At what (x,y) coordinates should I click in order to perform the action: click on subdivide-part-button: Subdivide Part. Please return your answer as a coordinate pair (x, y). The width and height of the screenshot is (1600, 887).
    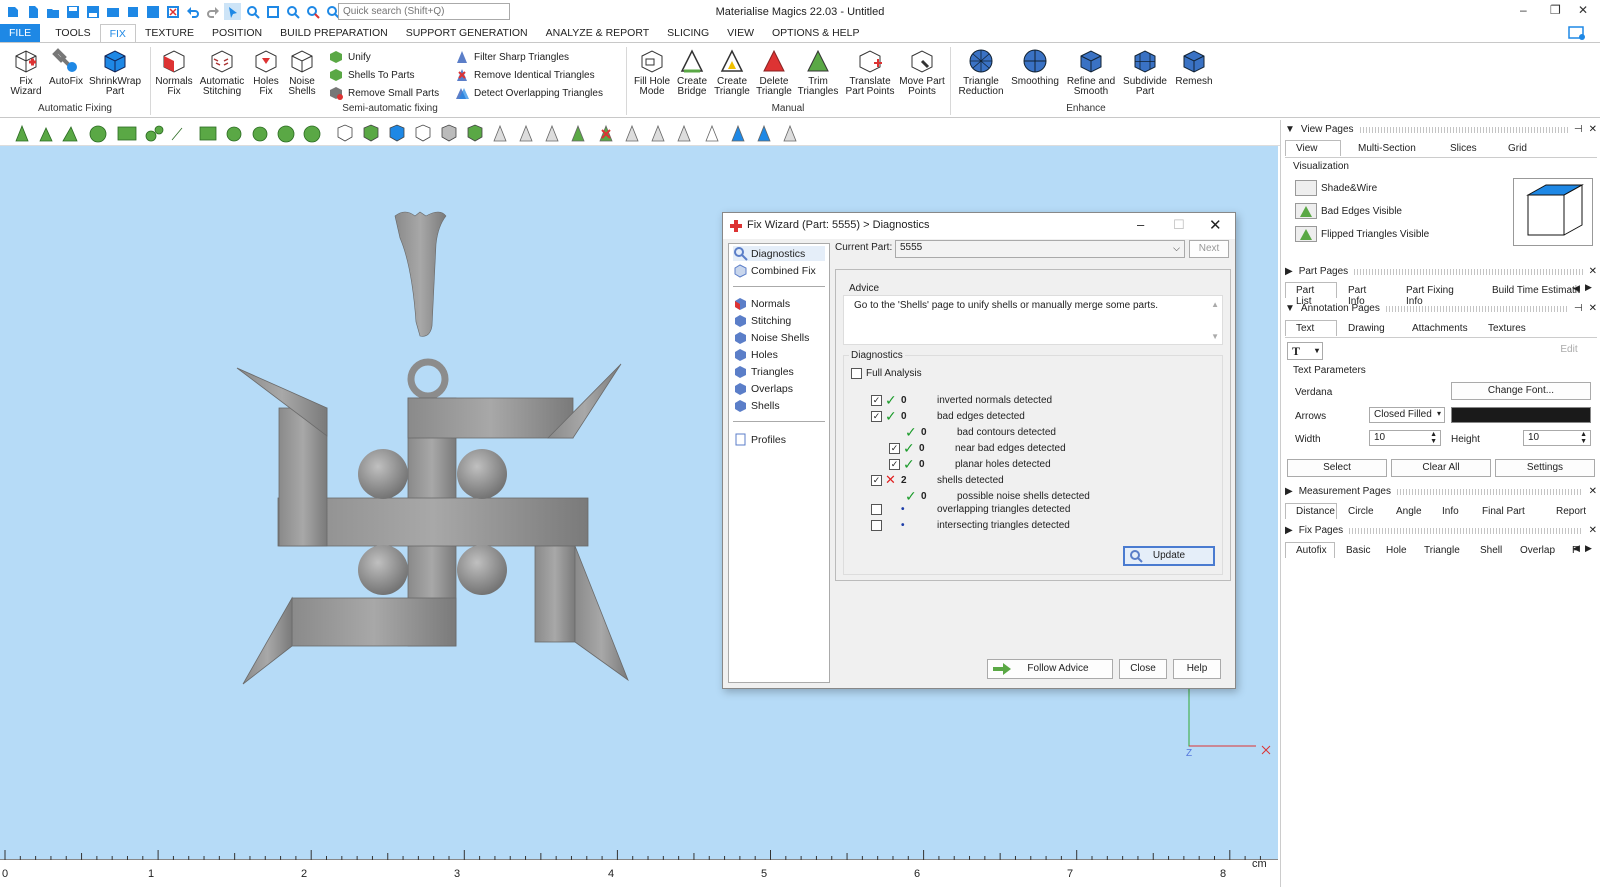
    Looking at the image, I should click on (1145, 72).